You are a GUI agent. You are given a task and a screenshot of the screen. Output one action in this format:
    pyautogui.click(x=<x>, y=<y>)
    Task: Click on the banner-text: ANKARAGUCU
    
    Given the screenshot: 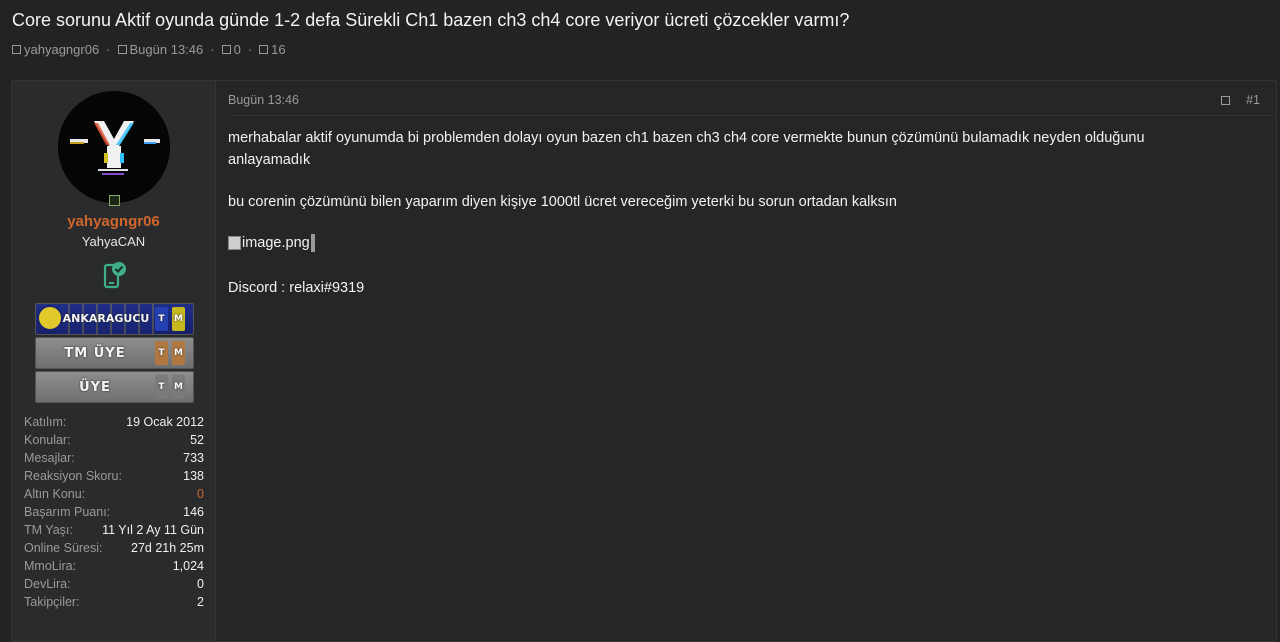 What is the action you would take?
    pyautogui.click(x=106, y=318)
    